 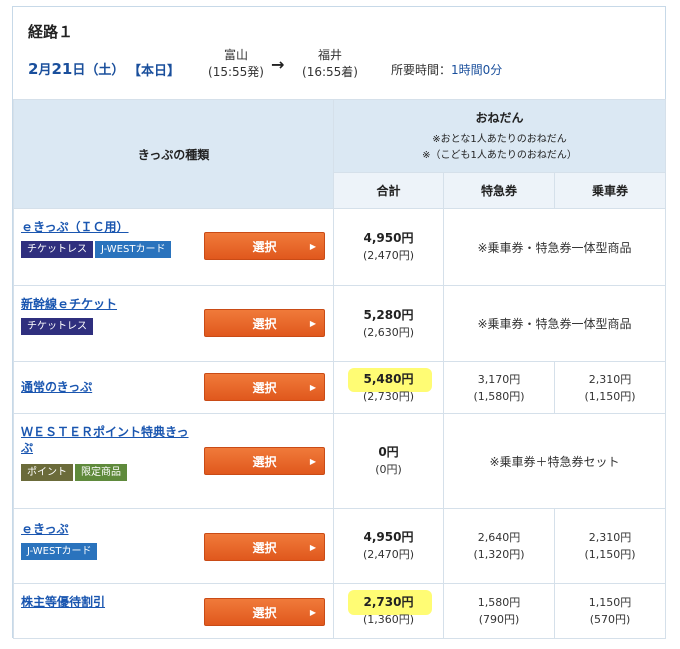 I want to click on ticket-type-cell: 株主等優待割引 選択 ▶, so click(x=173, y=611).